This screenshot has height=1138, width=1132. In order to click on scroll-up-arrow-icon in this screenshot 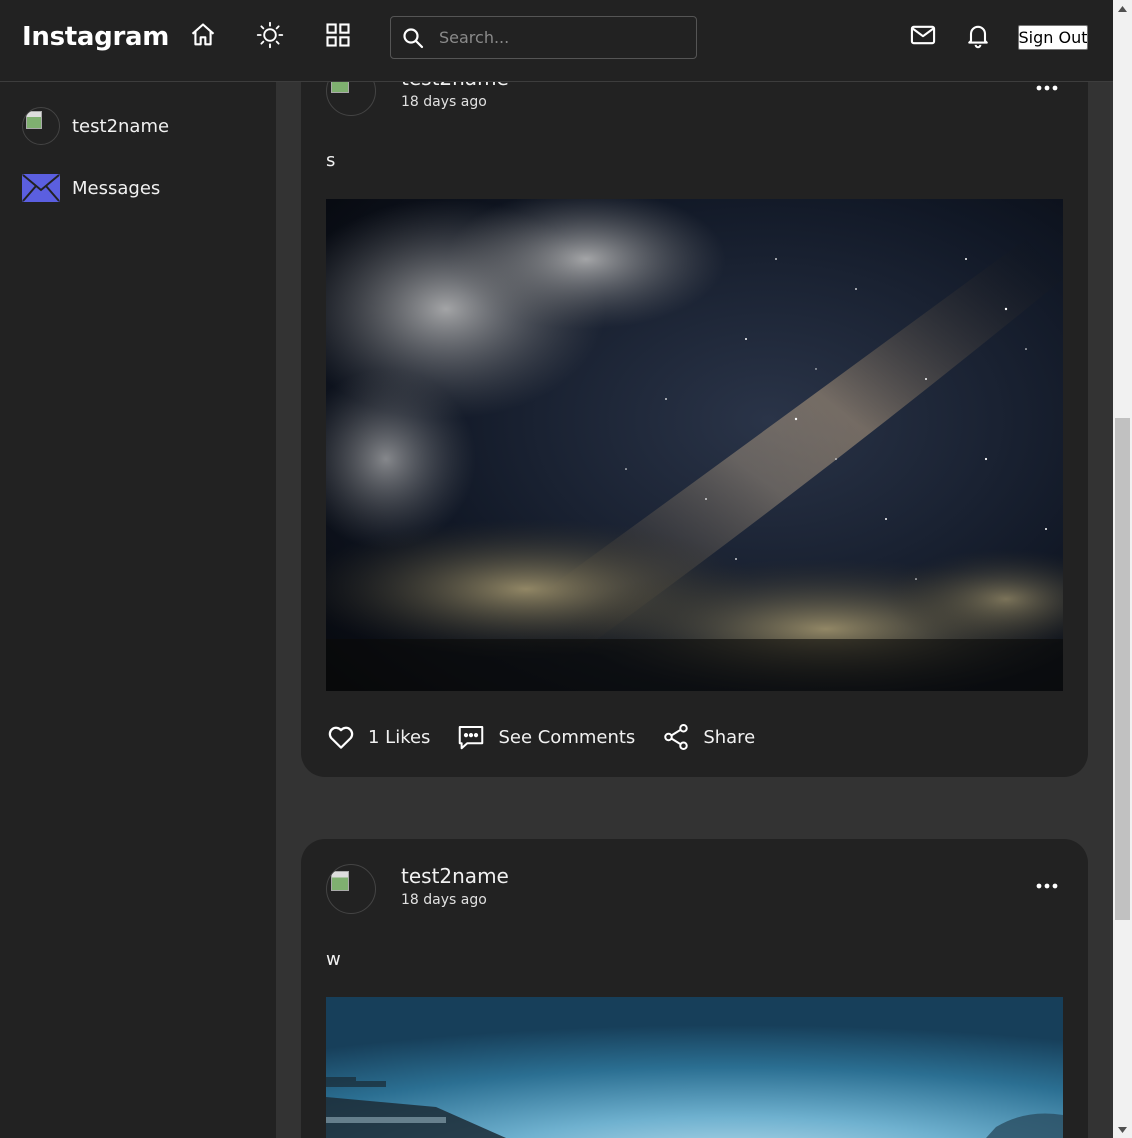, I will do `click(1122, 8)`.